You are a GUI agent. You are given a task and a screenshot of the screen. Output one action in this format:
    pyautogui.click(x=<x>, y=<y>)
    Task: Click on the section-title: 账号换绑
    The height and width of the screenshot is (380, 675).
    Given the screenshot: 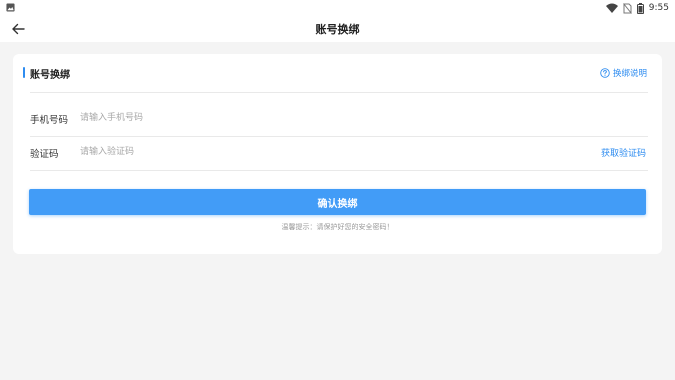 What is the action you would take?
    pyautogui.click(x=50, y=75)
    